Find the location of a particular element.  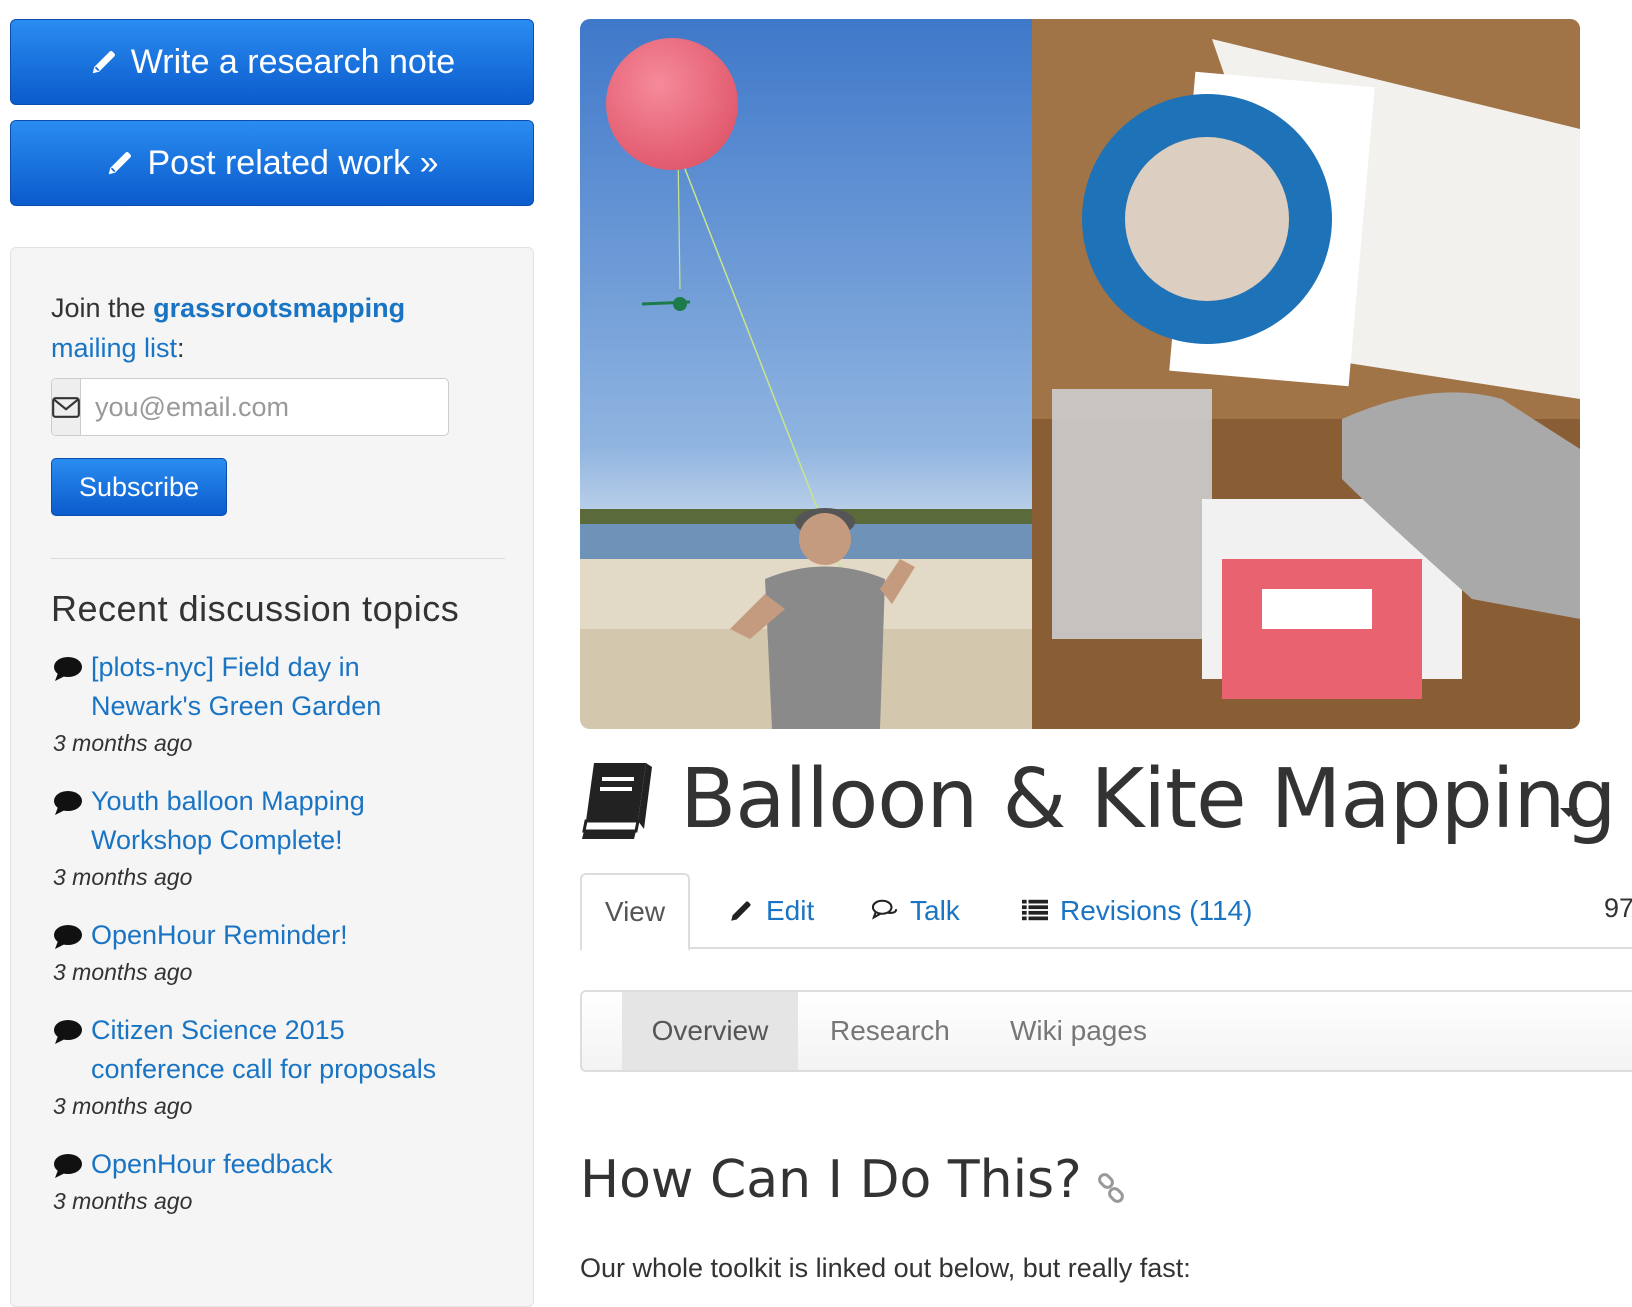

tab-talk-label: Talk is located at coordinates (935, 911).